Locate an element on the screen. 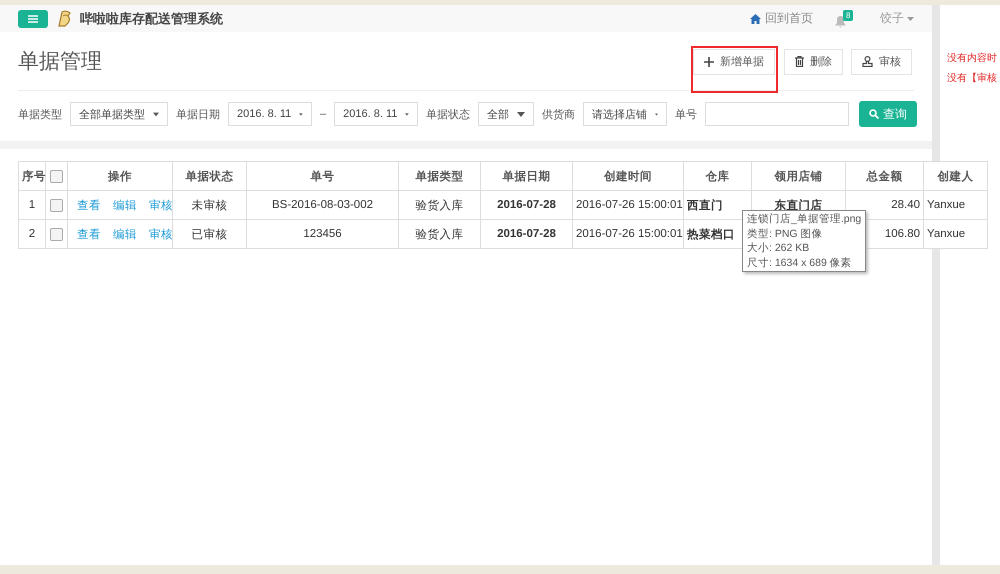 The image size is (1000, 574). annotation-note: 没有内容时 is located at coordinates (972, 58).